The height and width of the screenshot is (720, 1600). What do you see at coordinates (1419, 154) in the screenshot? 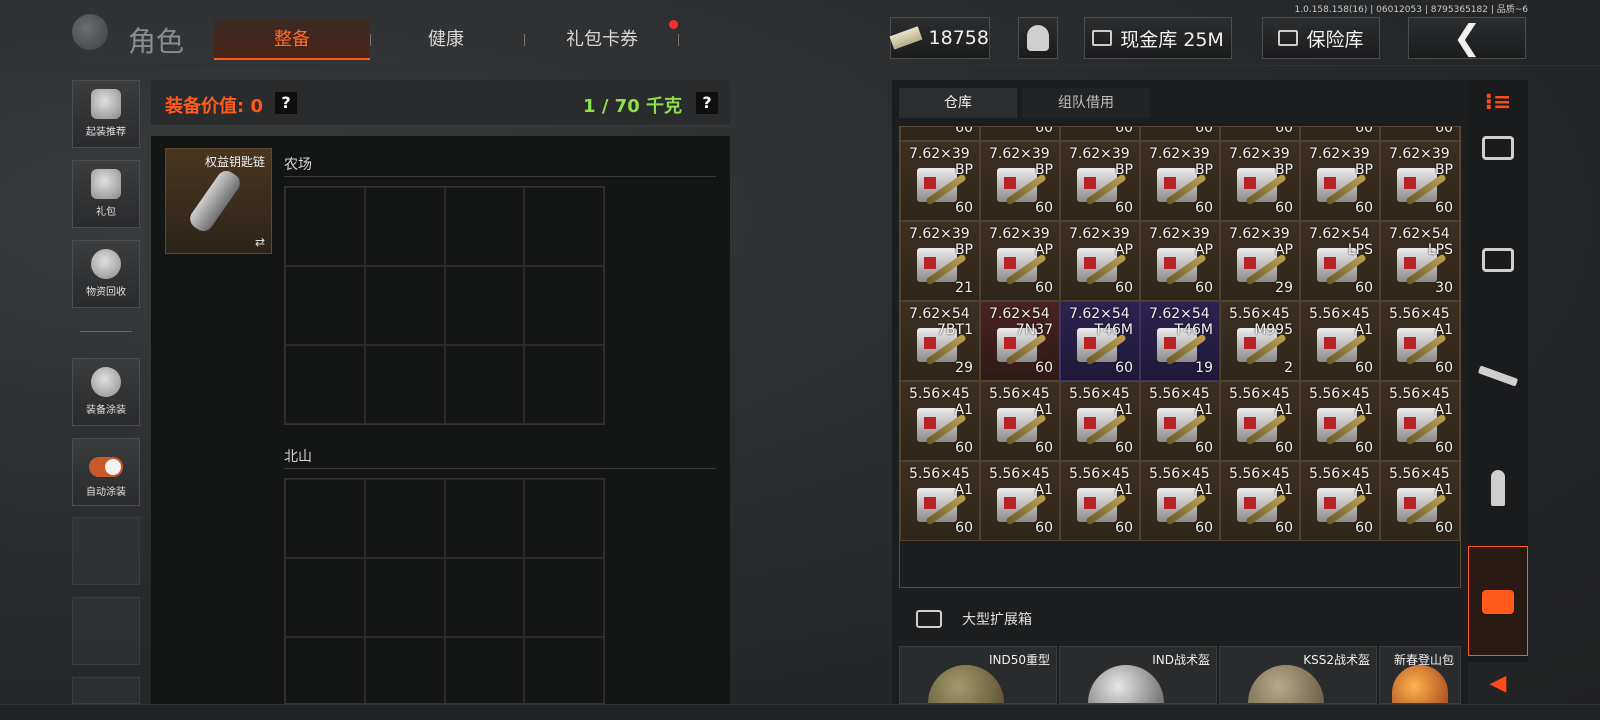
I see `item-caliber: 7.62×39` at bounding box center [1419, 154].